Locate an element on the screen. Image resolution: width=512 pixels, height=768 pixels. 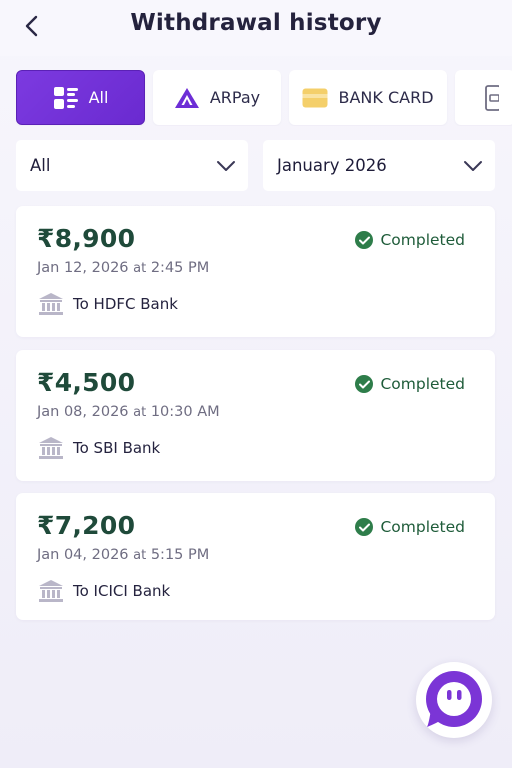
withdrawal-destination: To HDFC Bank is located at coordinates (108, 304).